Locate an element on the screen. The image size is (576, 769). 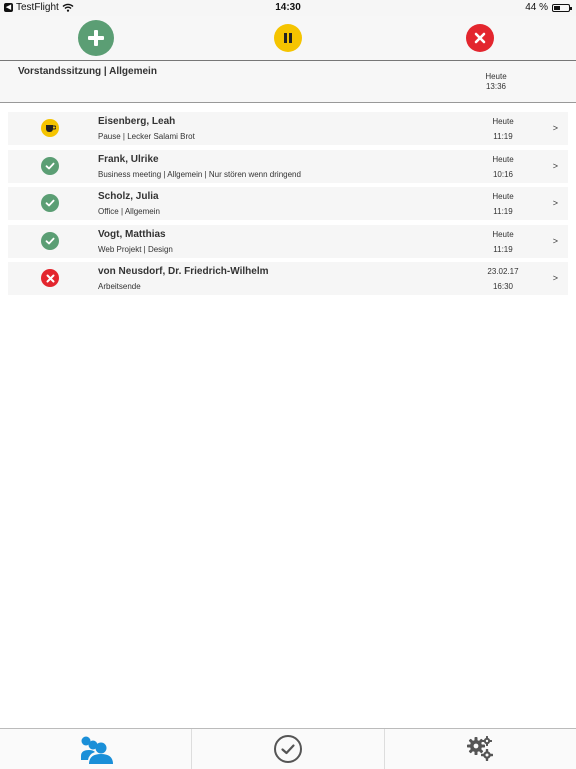
row-subtitle: Pause | Lecker Salami Brot is located at coordinates (146, 136).